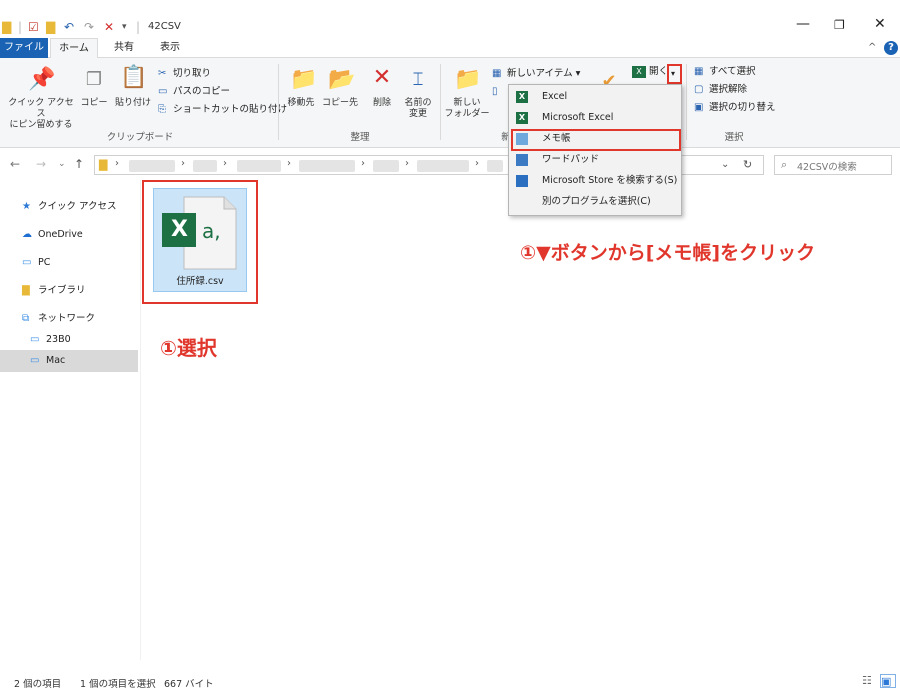  I want to click on easy-access-icon: ▯, so click(495, 91).